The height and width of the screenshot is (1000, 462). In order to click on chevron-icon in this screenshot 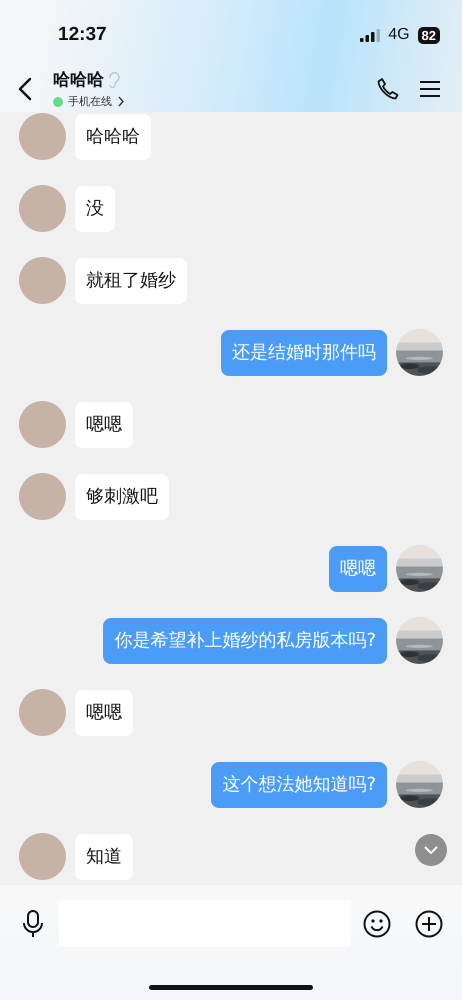, I will do `click(121, 101)`.